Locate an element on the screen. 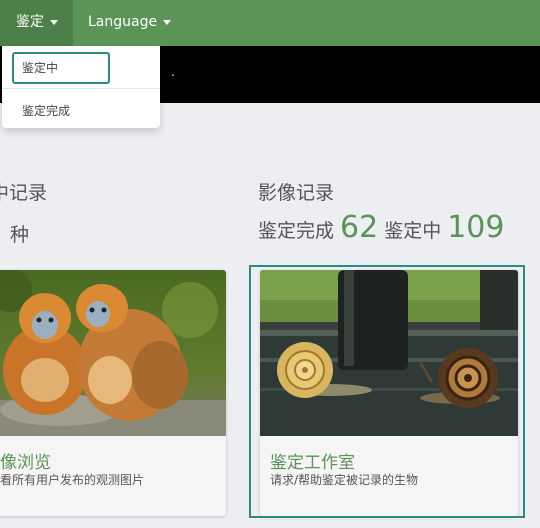 The width and height of the screenshot is (540, 528). nav-language-dropdown: Language is located at coordinates (130, 23).